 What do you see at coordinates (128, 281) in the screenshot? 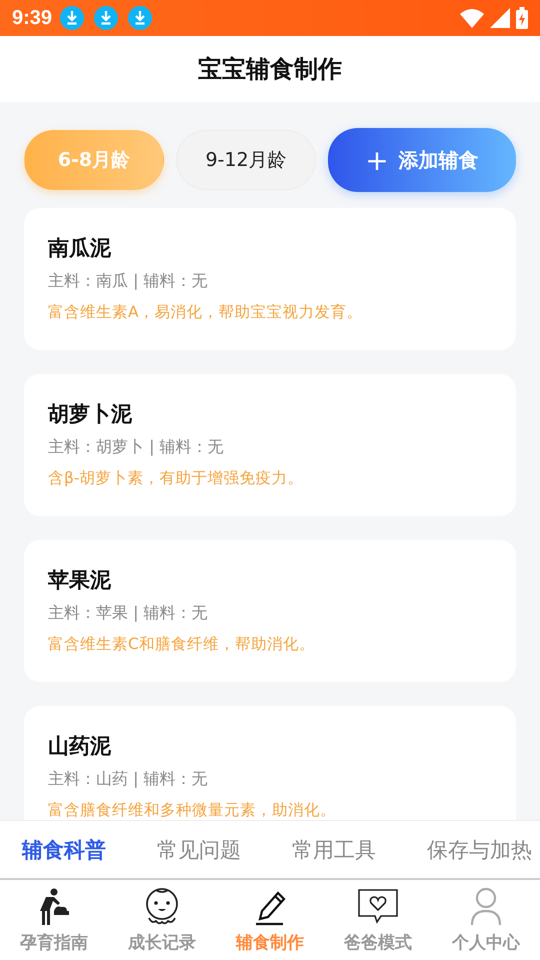
I see `ingredients-text: 主料：南瓜 | 辅料：无` at bounding box center [128, 281].